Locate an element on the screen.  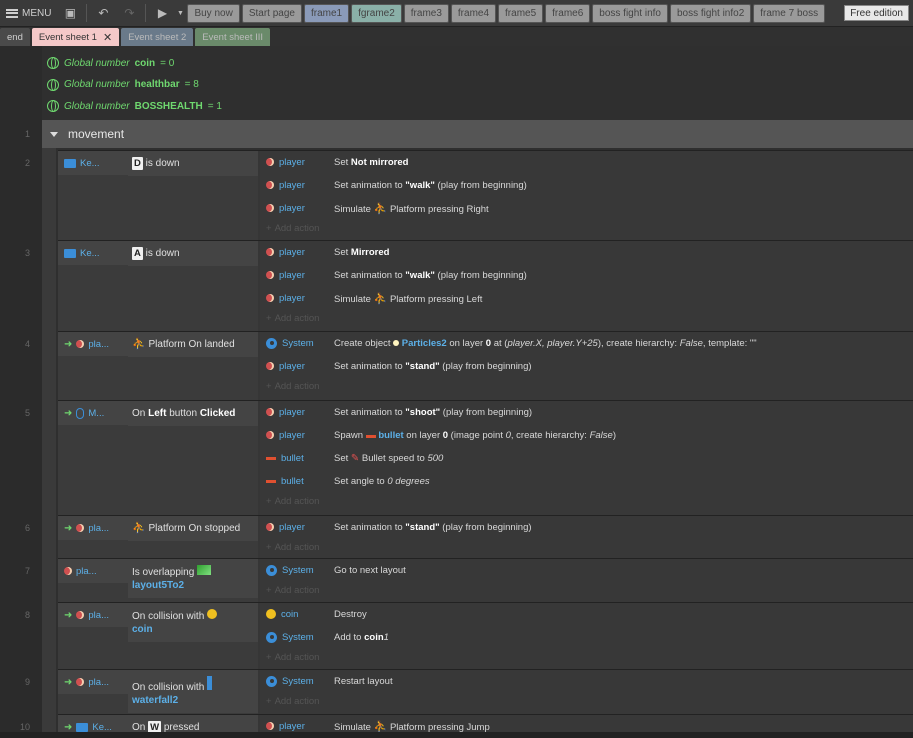
condition-text: Is overlapping layout5To2 is located at coordinates (193, 578).